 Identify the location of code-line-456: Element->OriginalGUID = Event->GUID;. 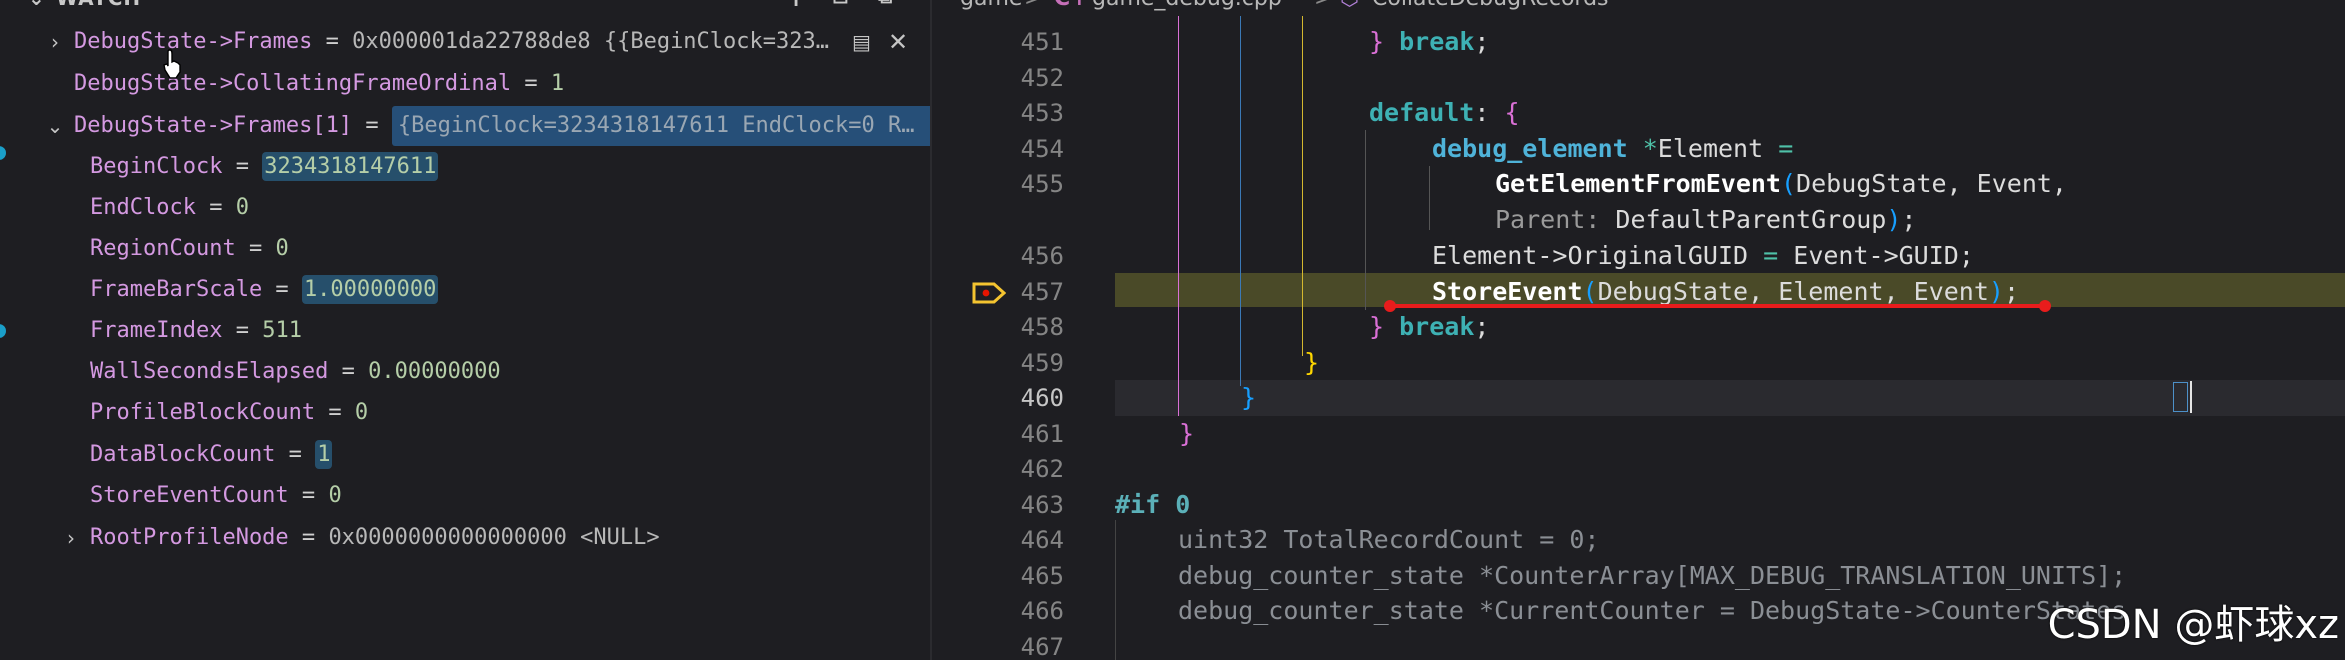
(1638, 256).